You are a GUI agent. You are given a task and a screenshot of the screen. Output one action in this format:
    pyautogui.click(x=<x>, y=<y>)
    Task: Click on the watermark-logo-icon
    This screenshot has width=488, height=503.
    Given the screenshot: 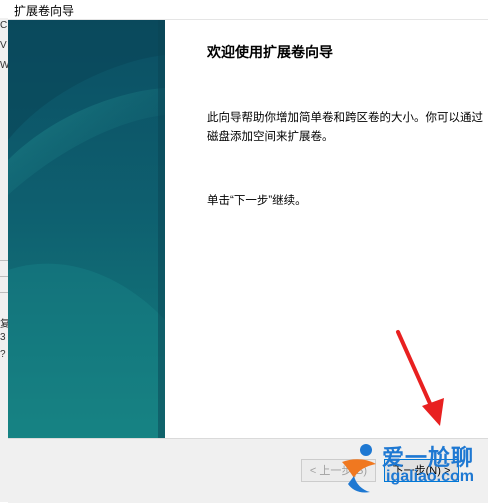 What is the action you would take?
    pyautogui.click(x=359, y=468)
    